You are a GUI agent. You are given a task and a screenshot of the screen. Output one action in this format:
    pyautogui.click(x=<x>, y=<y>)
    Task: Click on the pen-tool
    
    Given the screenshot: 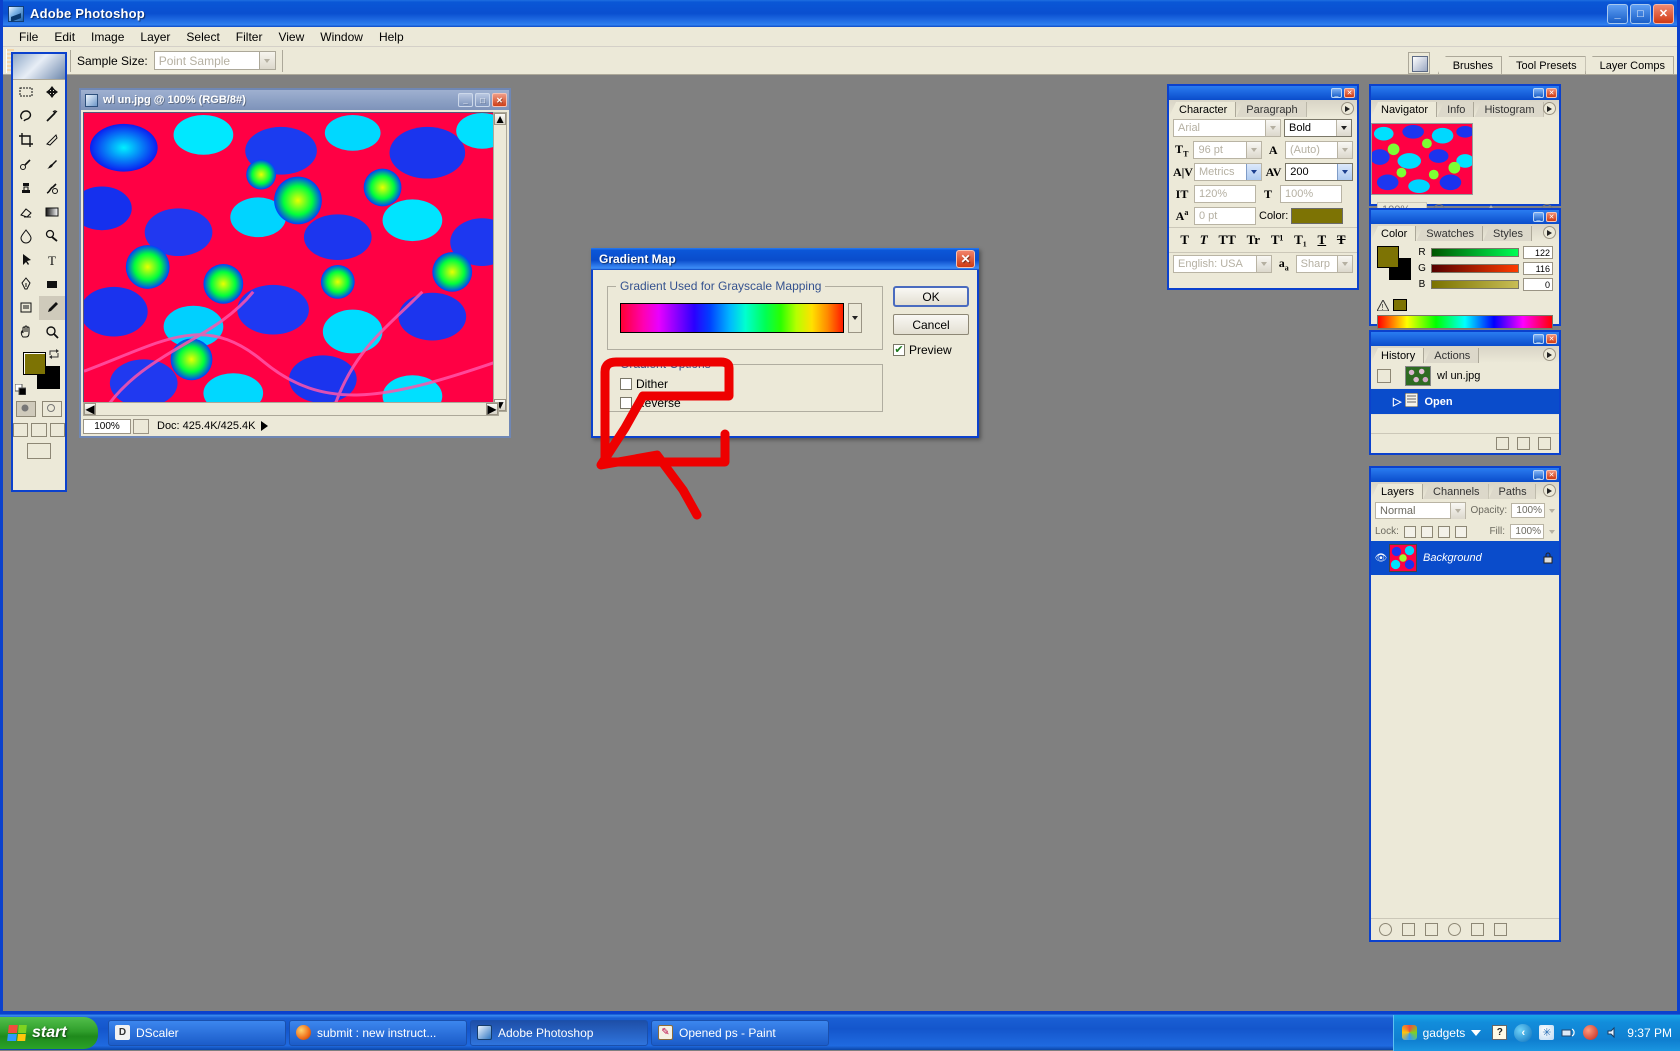 What is the action you would take?
    pyautogui.click(x=26, y=284)
    